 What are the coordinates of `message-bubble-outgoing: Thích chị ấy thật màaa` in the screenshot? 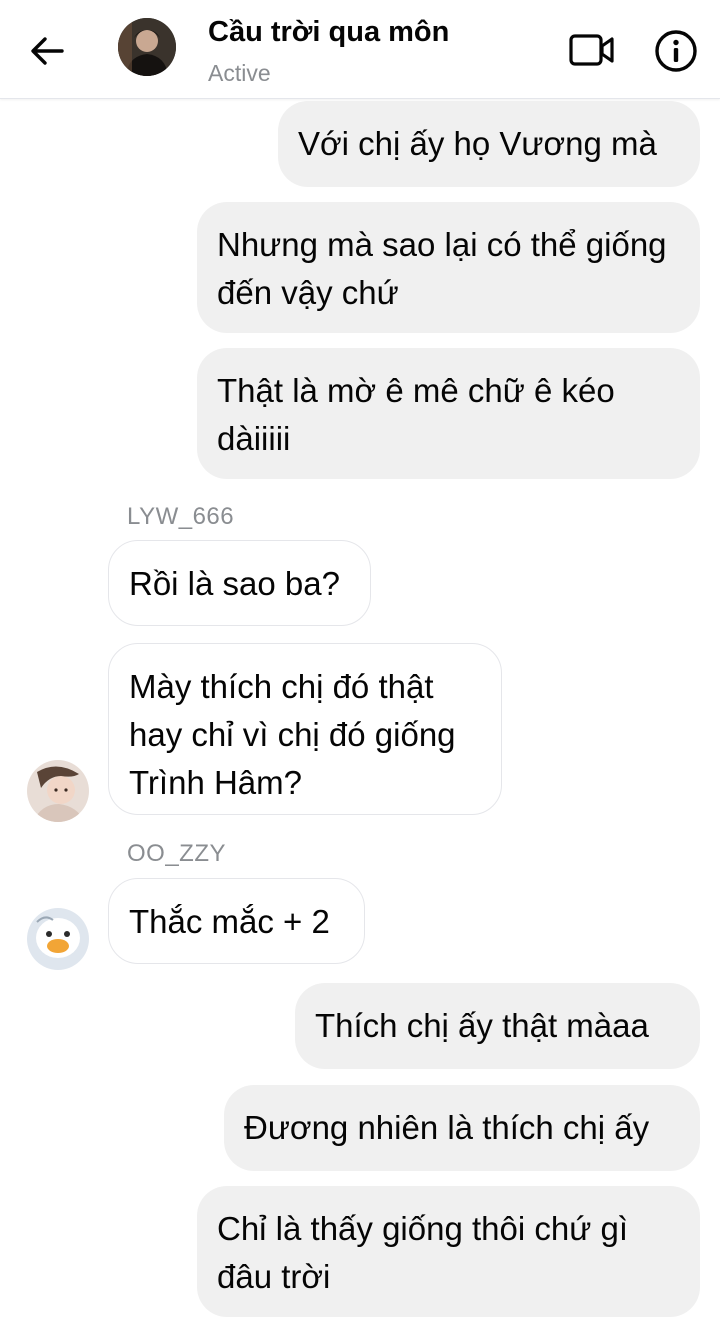 It's located at (497, 1026).